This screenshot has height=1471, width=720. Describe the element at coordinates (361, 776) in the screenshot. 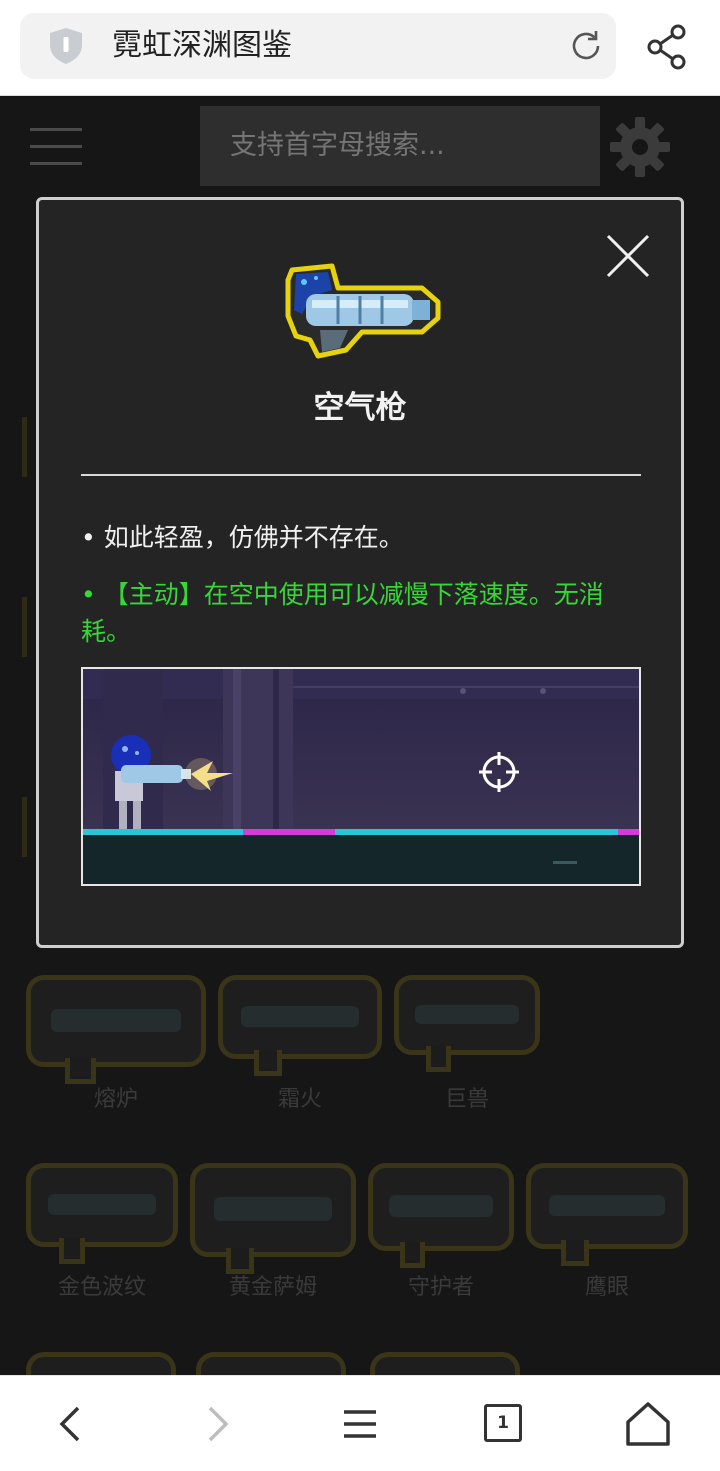

I see `gameplay-preview-image` at that location.